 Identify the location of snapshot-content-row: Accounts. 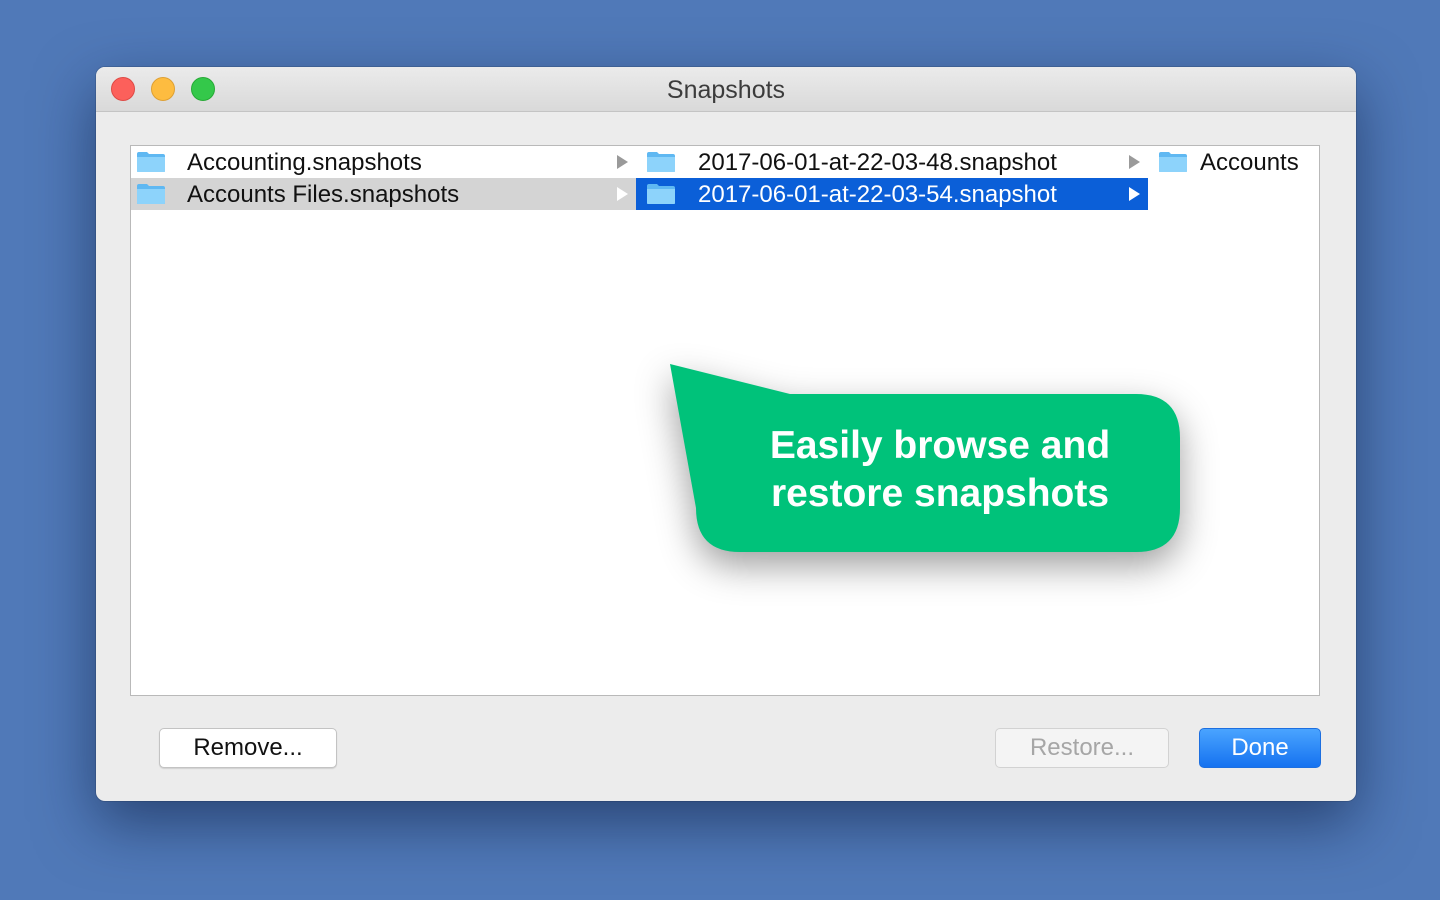
(1233, 162).